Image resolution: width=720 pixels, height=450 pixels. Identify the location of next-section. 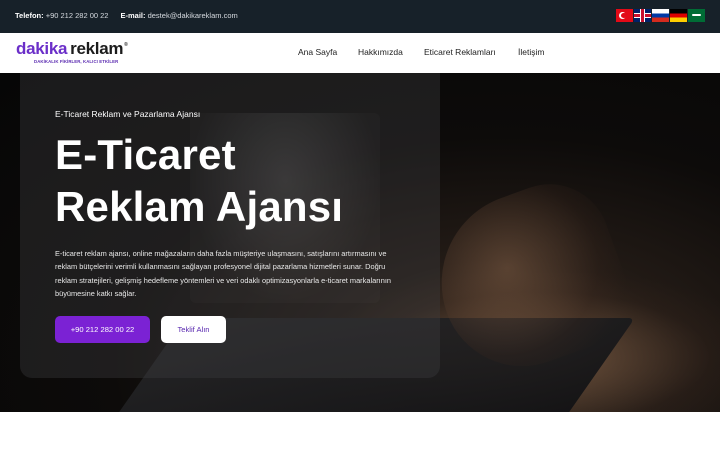
(360, 431).